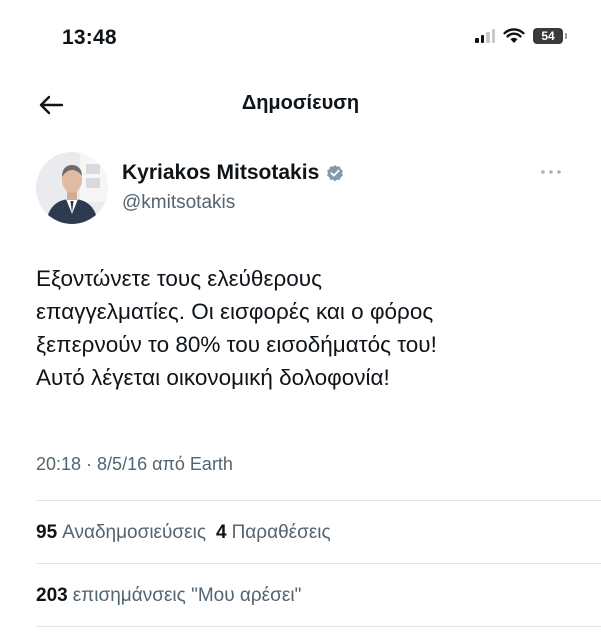 Image resolution: width=601 pixels, height=632 pixels. I want to click on tweet-text-line: Εξοντώνετε τους ελεύθερους, so click(179, 278).